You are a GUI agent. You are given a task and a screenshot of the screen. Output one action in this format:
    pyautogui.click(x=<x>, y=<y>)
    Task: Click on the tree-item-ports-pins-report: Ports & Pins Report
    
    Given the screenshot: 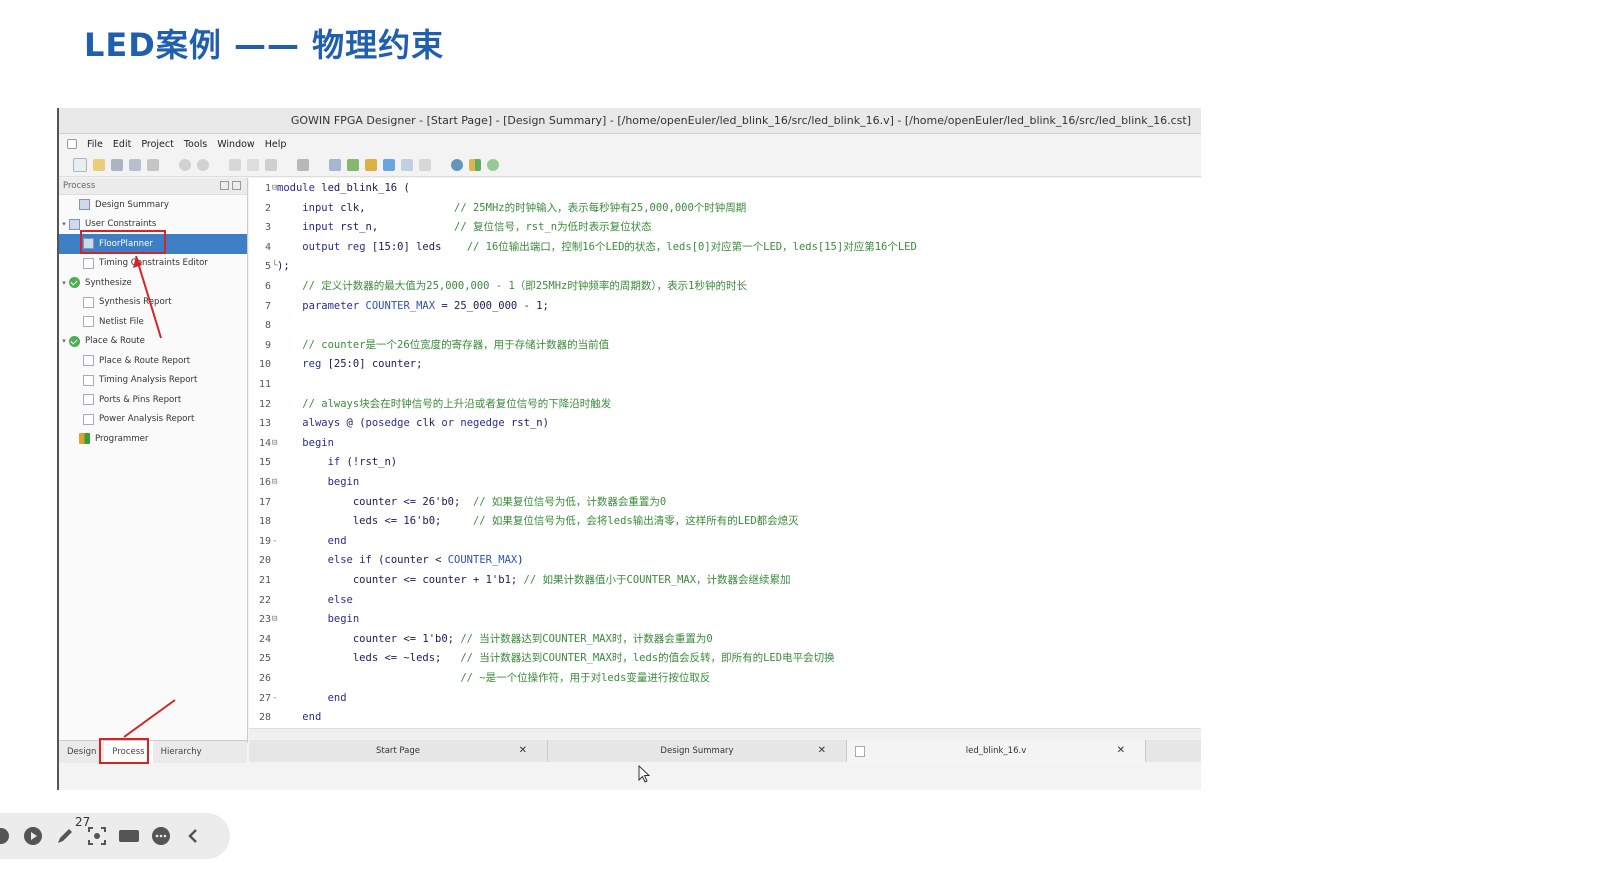 What is the action you would take?
    pyautogui.click(x=153, y=400)
    